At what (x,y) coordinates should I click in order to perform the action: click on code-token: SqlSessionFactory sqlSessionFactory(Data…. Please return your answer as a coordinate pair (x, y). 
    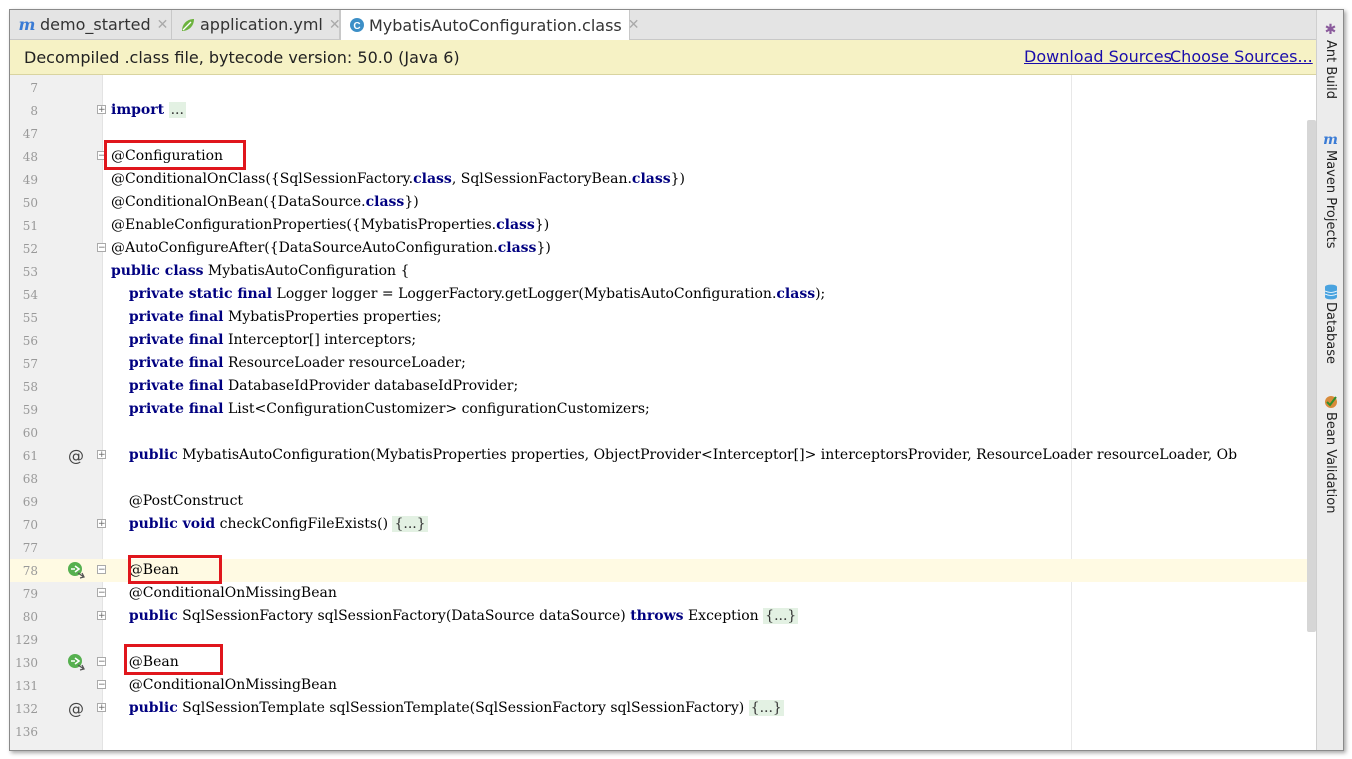
    Looking at the image, I should click on (404, 616).